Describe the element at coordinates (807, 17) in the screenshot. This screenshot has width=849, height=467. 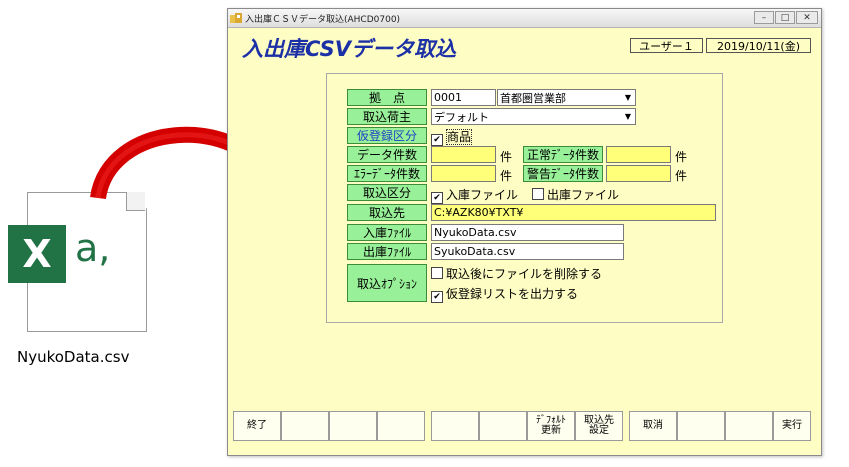
I see `close-button: ✕` at that location.